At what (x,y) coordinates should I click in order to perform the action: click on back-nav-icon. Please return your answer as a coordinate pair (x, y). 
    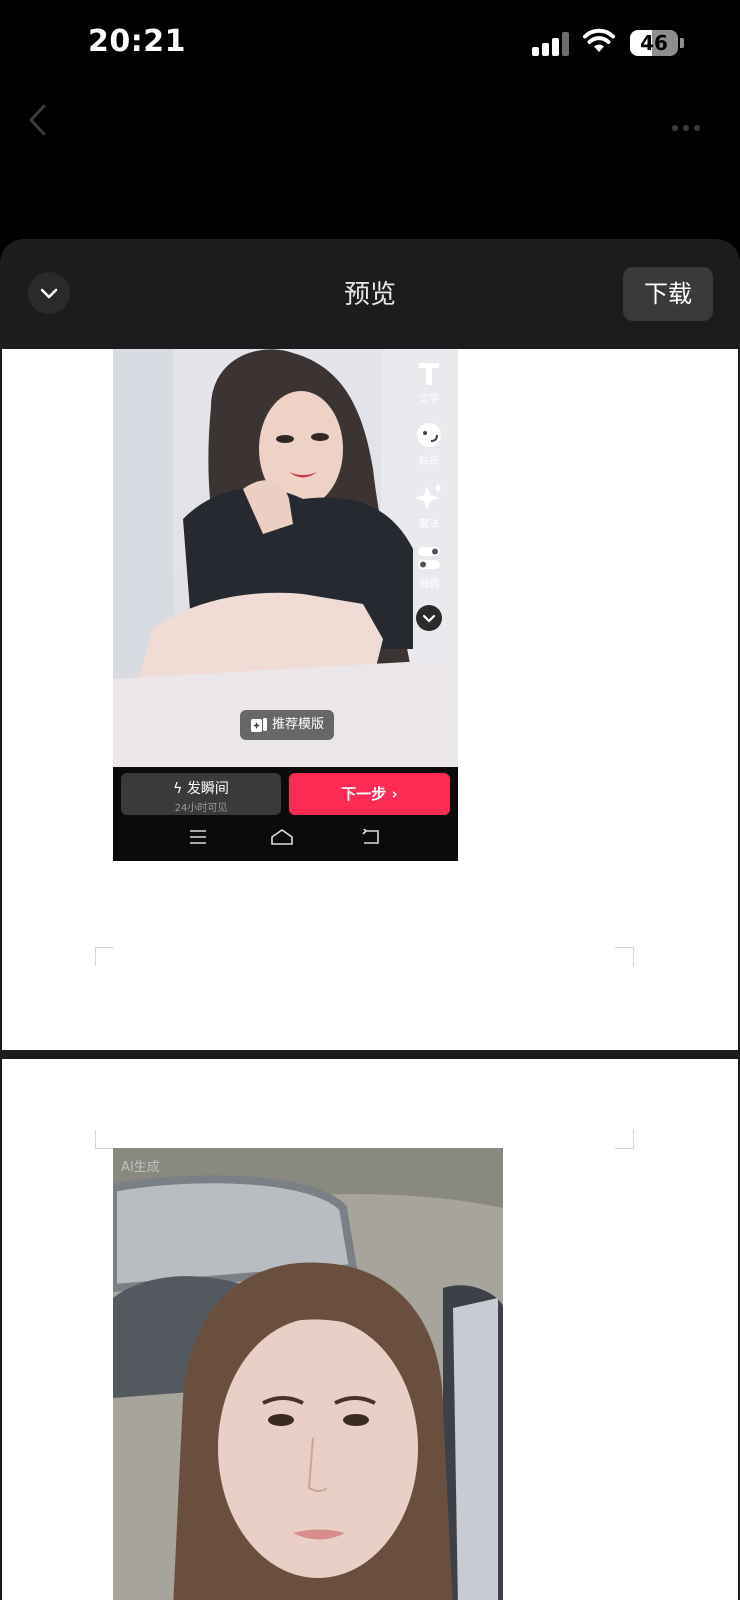
    Looking at the image, I should click on (370, 837).